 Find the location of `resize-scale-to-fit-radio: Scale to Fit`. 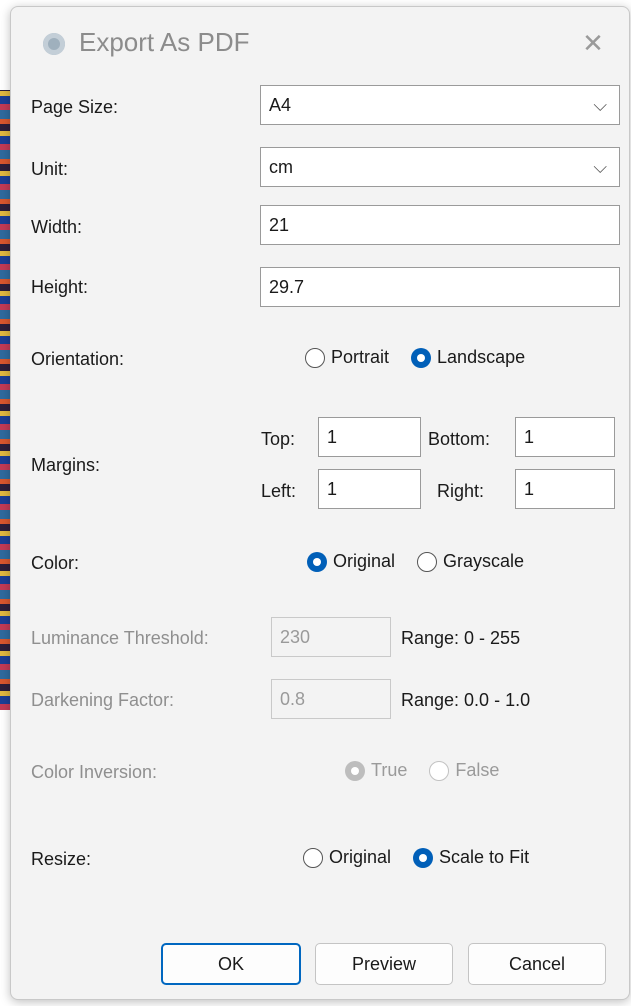

resize-scale-to-fit-radio: Scale to Fit is located at coordinates (471, 857).